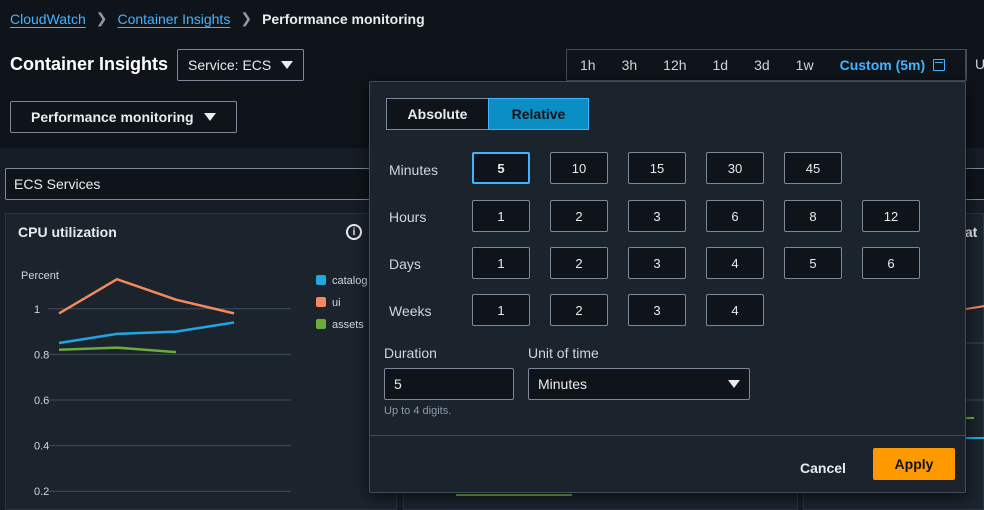 This screenshot has width=984, height=510. What do you see at coordinates (538, 114) in the screenshot?
I see `relative-mode-button: Relative` at bounding box center [538, 114].